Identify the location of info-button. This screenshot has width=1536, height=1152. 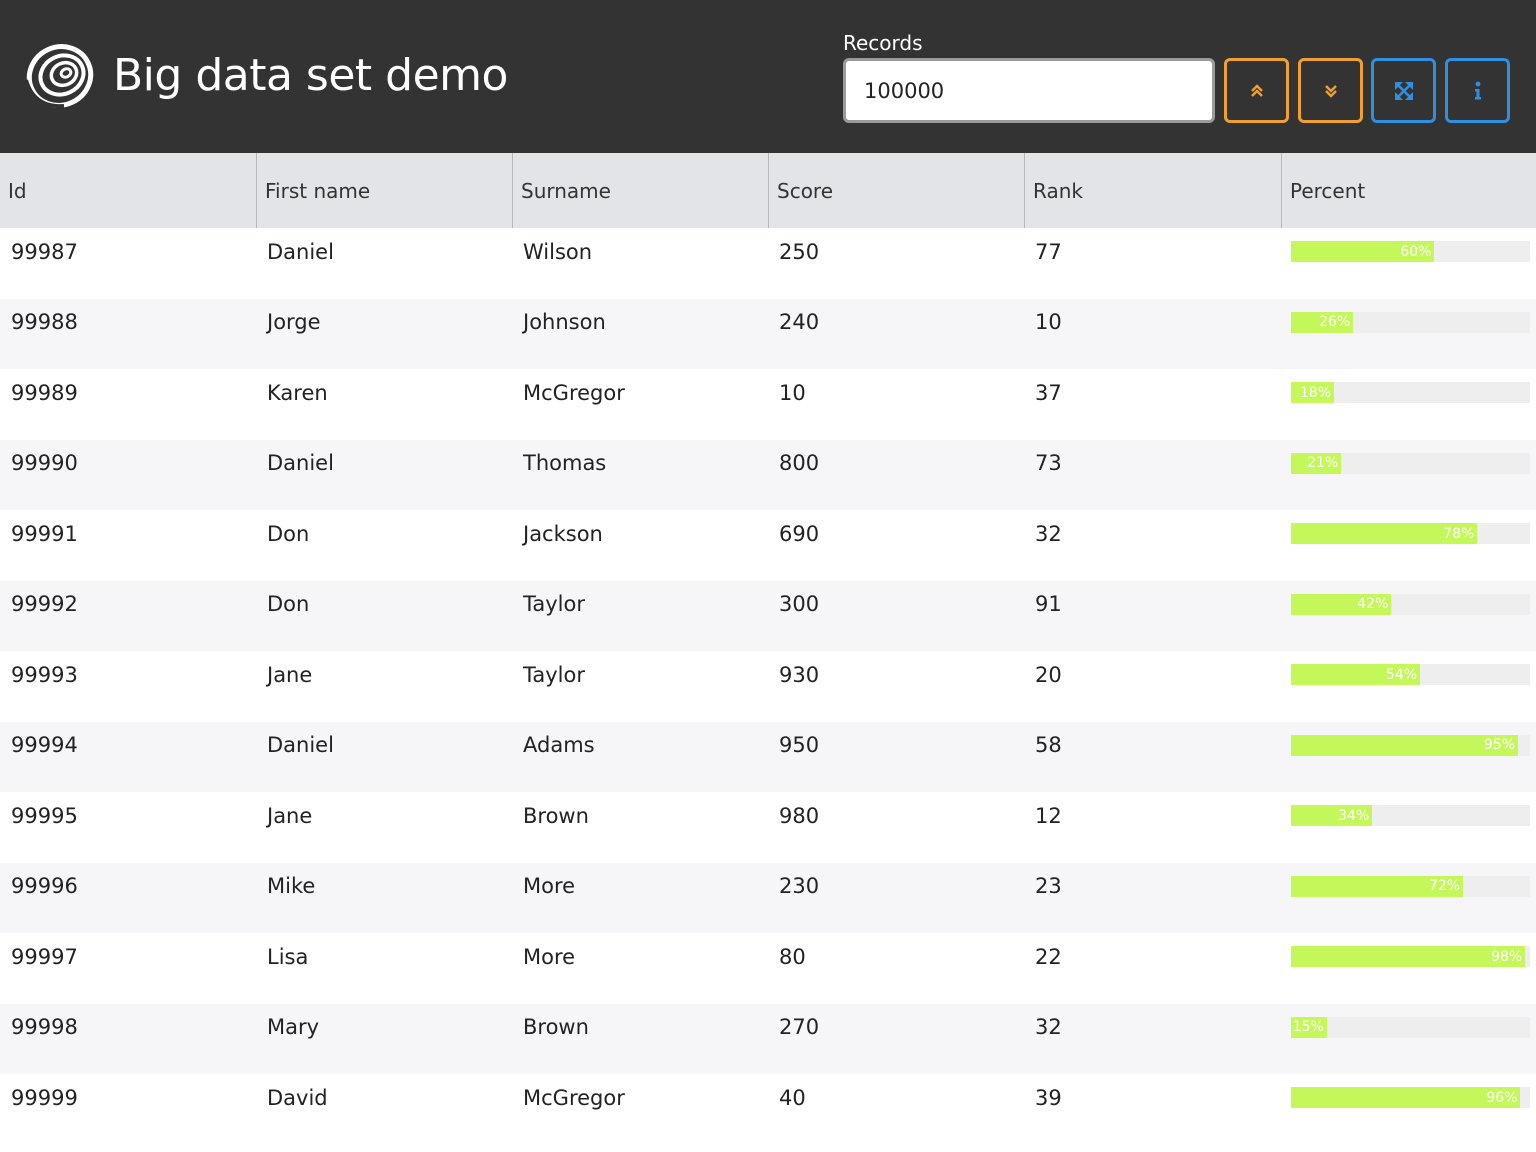
(1477, 90).